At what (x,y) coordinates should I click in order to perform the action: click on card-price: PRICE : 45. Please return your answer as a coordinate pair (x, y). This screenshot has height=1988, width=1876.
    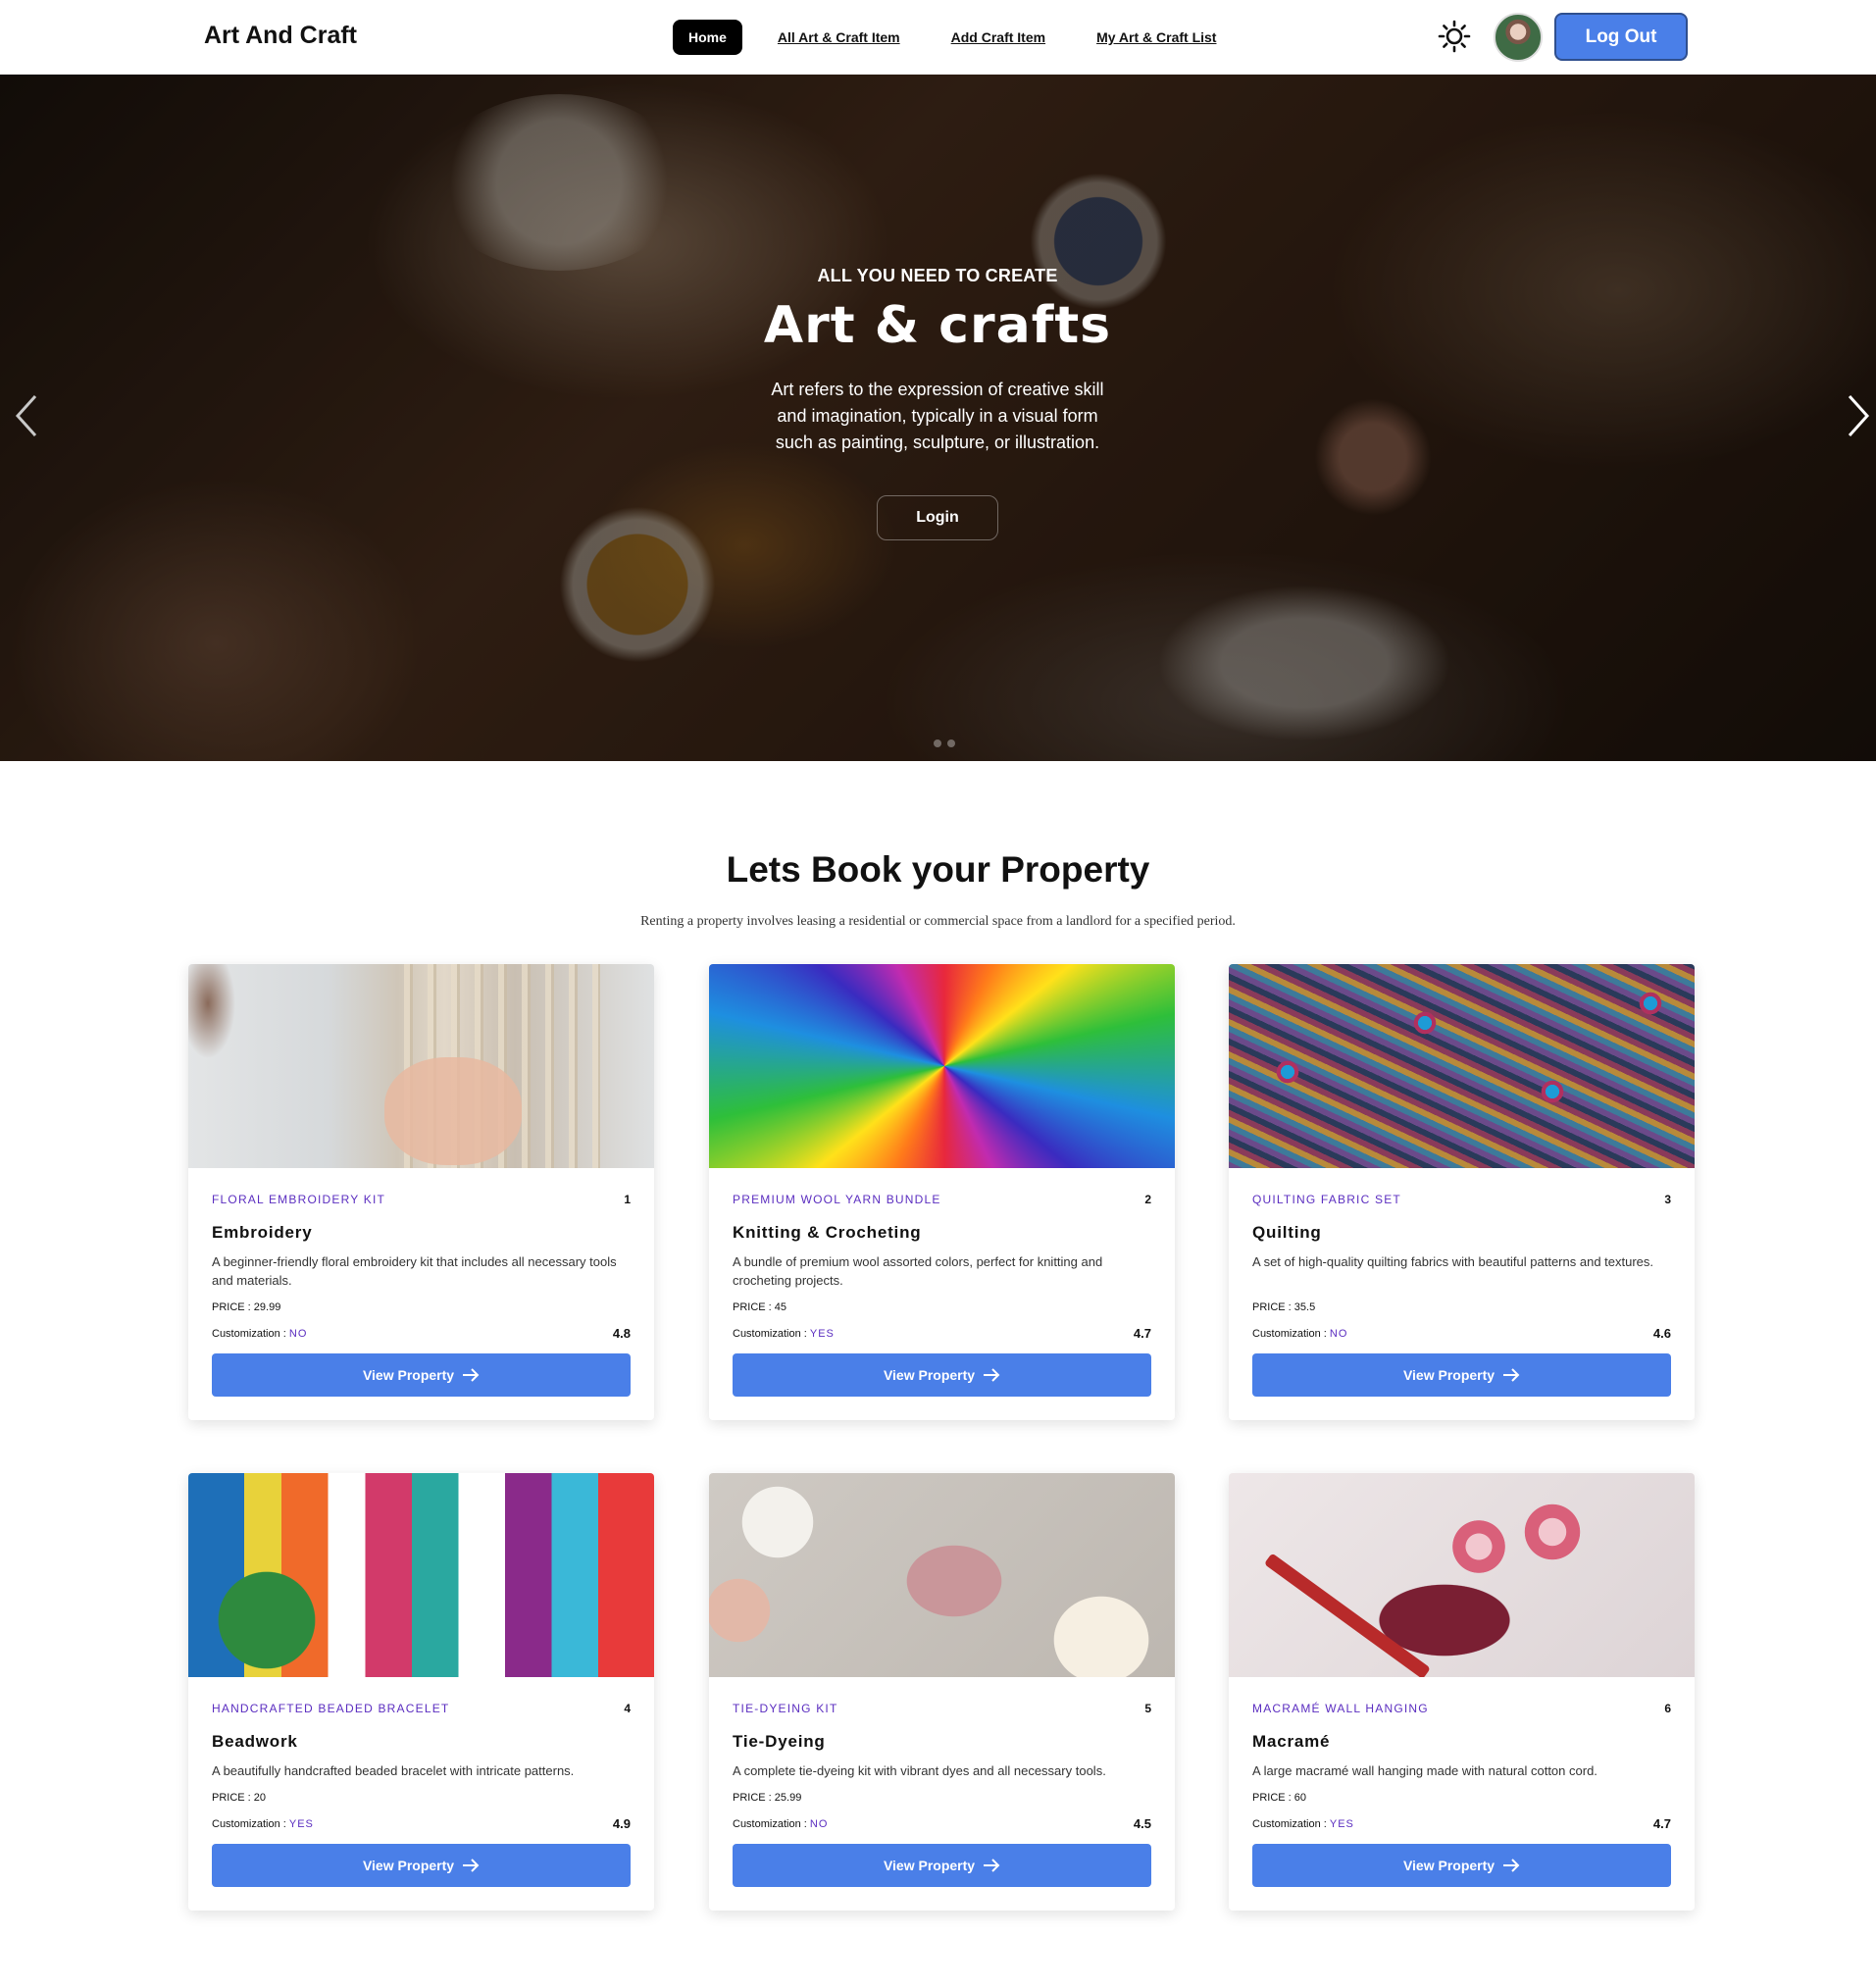
    Looking at the image, I should click on (942, 1307).